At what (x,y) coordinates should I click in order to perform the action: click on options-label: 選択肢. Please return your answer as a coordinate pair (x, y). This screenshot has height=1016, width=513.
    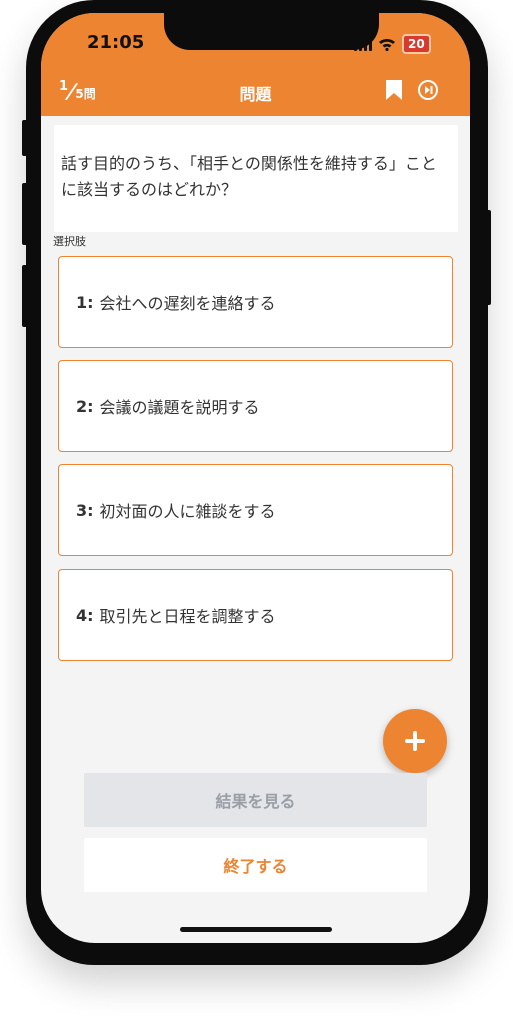
    Looking at the image, I should click on (69, 241).